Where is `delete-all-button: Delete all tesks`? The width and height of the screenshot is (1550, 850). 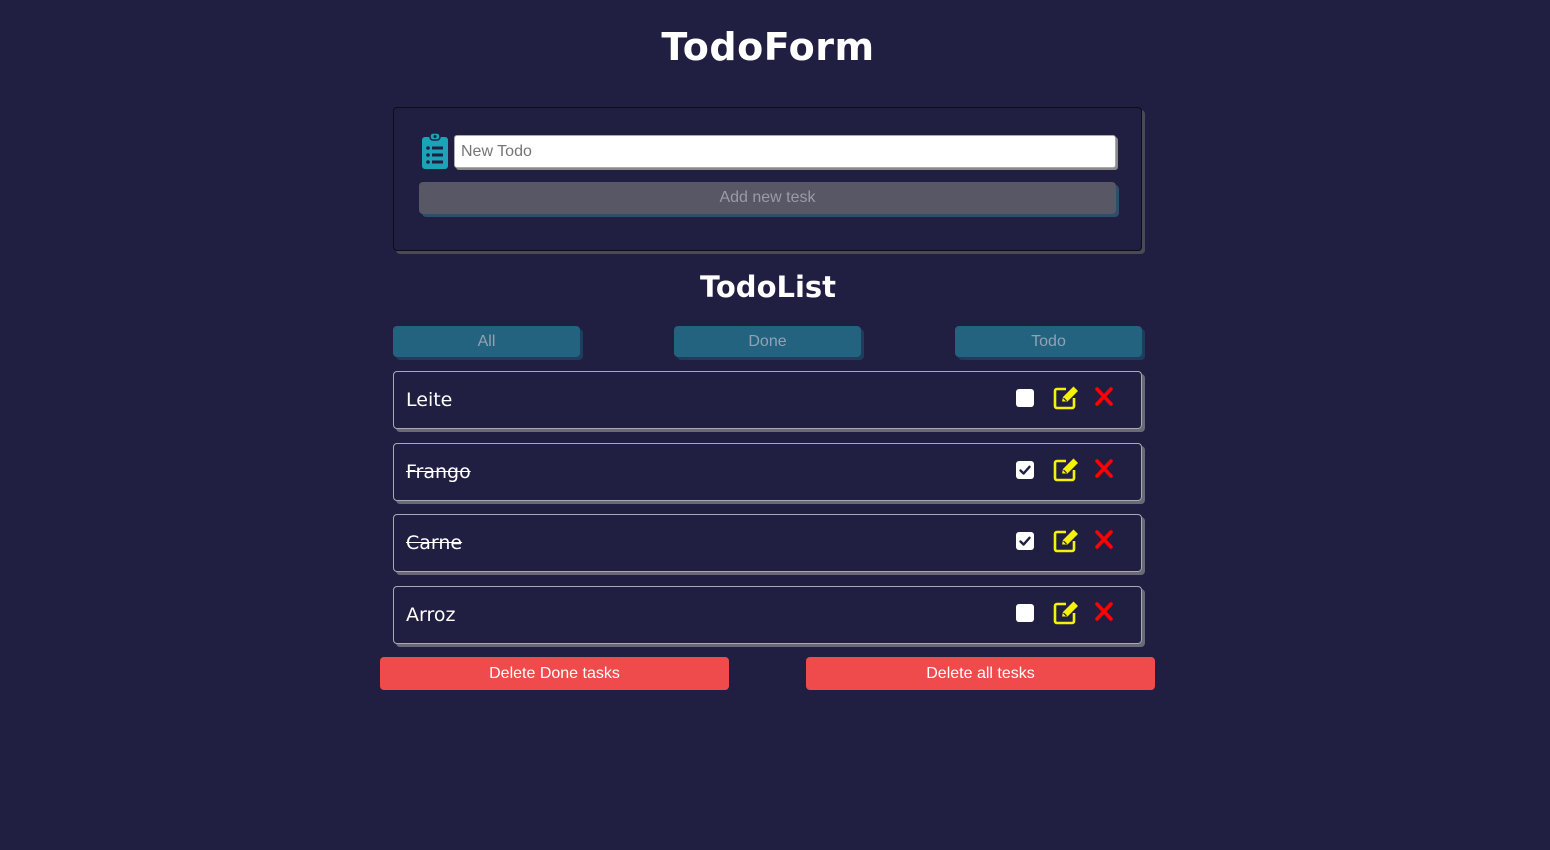 delete-all-button: Delete all tesks is located at coordinates (980, 673).